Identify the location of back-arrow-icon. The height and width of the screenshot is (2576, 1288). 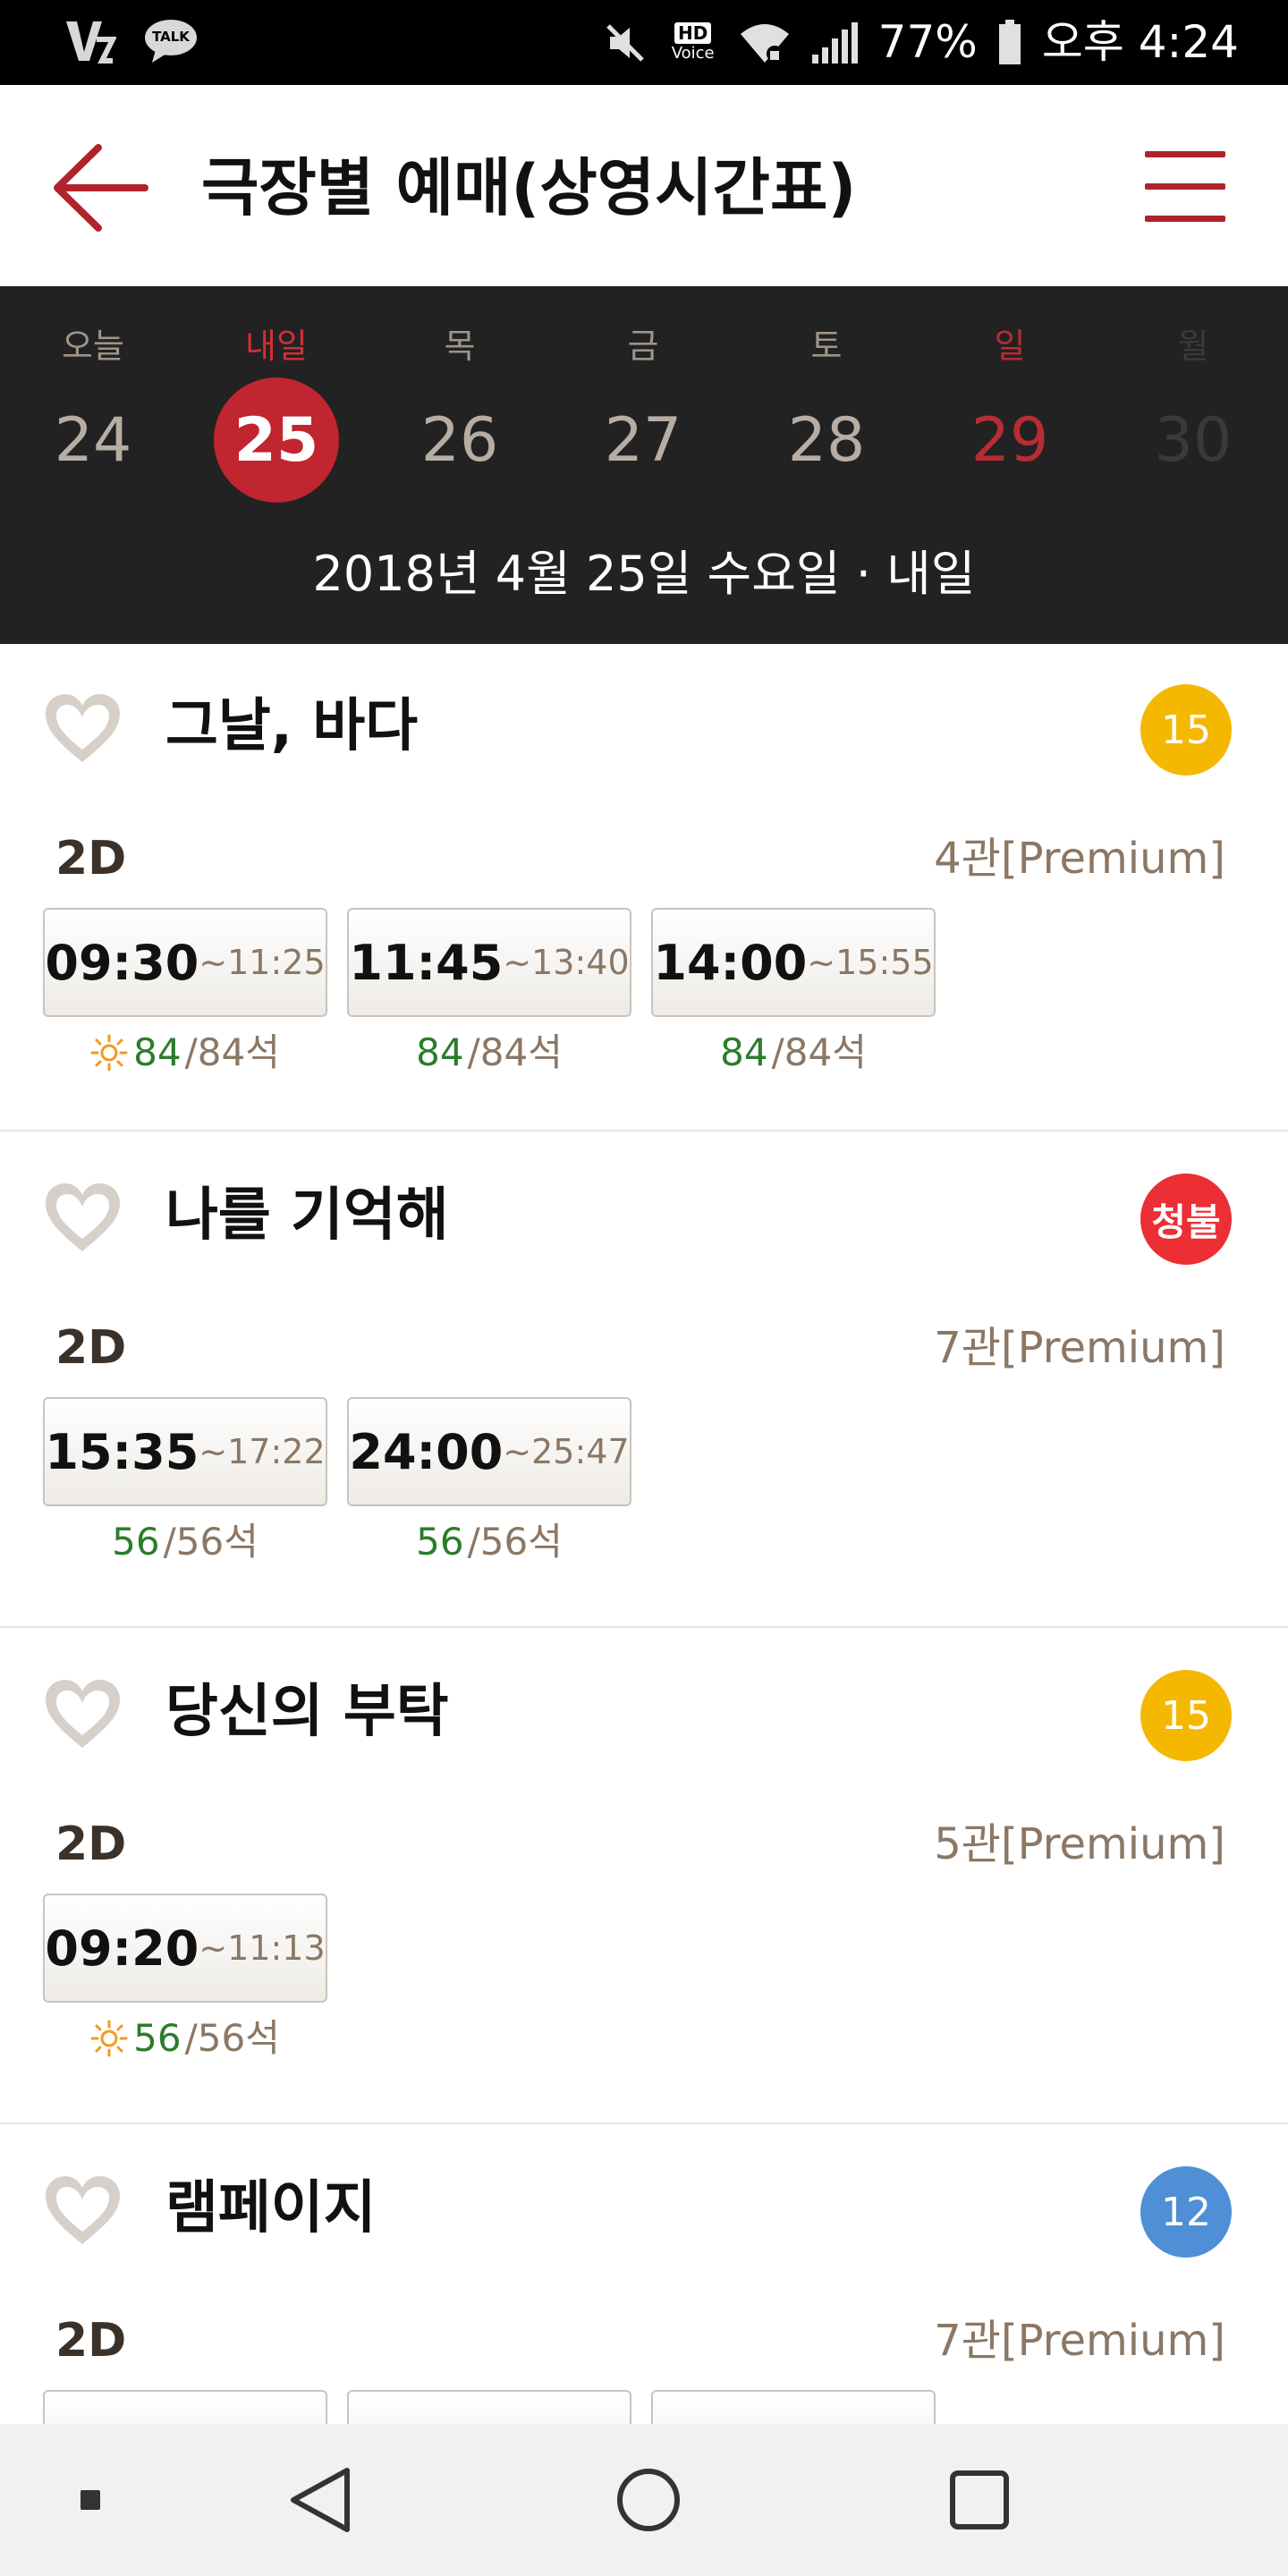
(101, 188).